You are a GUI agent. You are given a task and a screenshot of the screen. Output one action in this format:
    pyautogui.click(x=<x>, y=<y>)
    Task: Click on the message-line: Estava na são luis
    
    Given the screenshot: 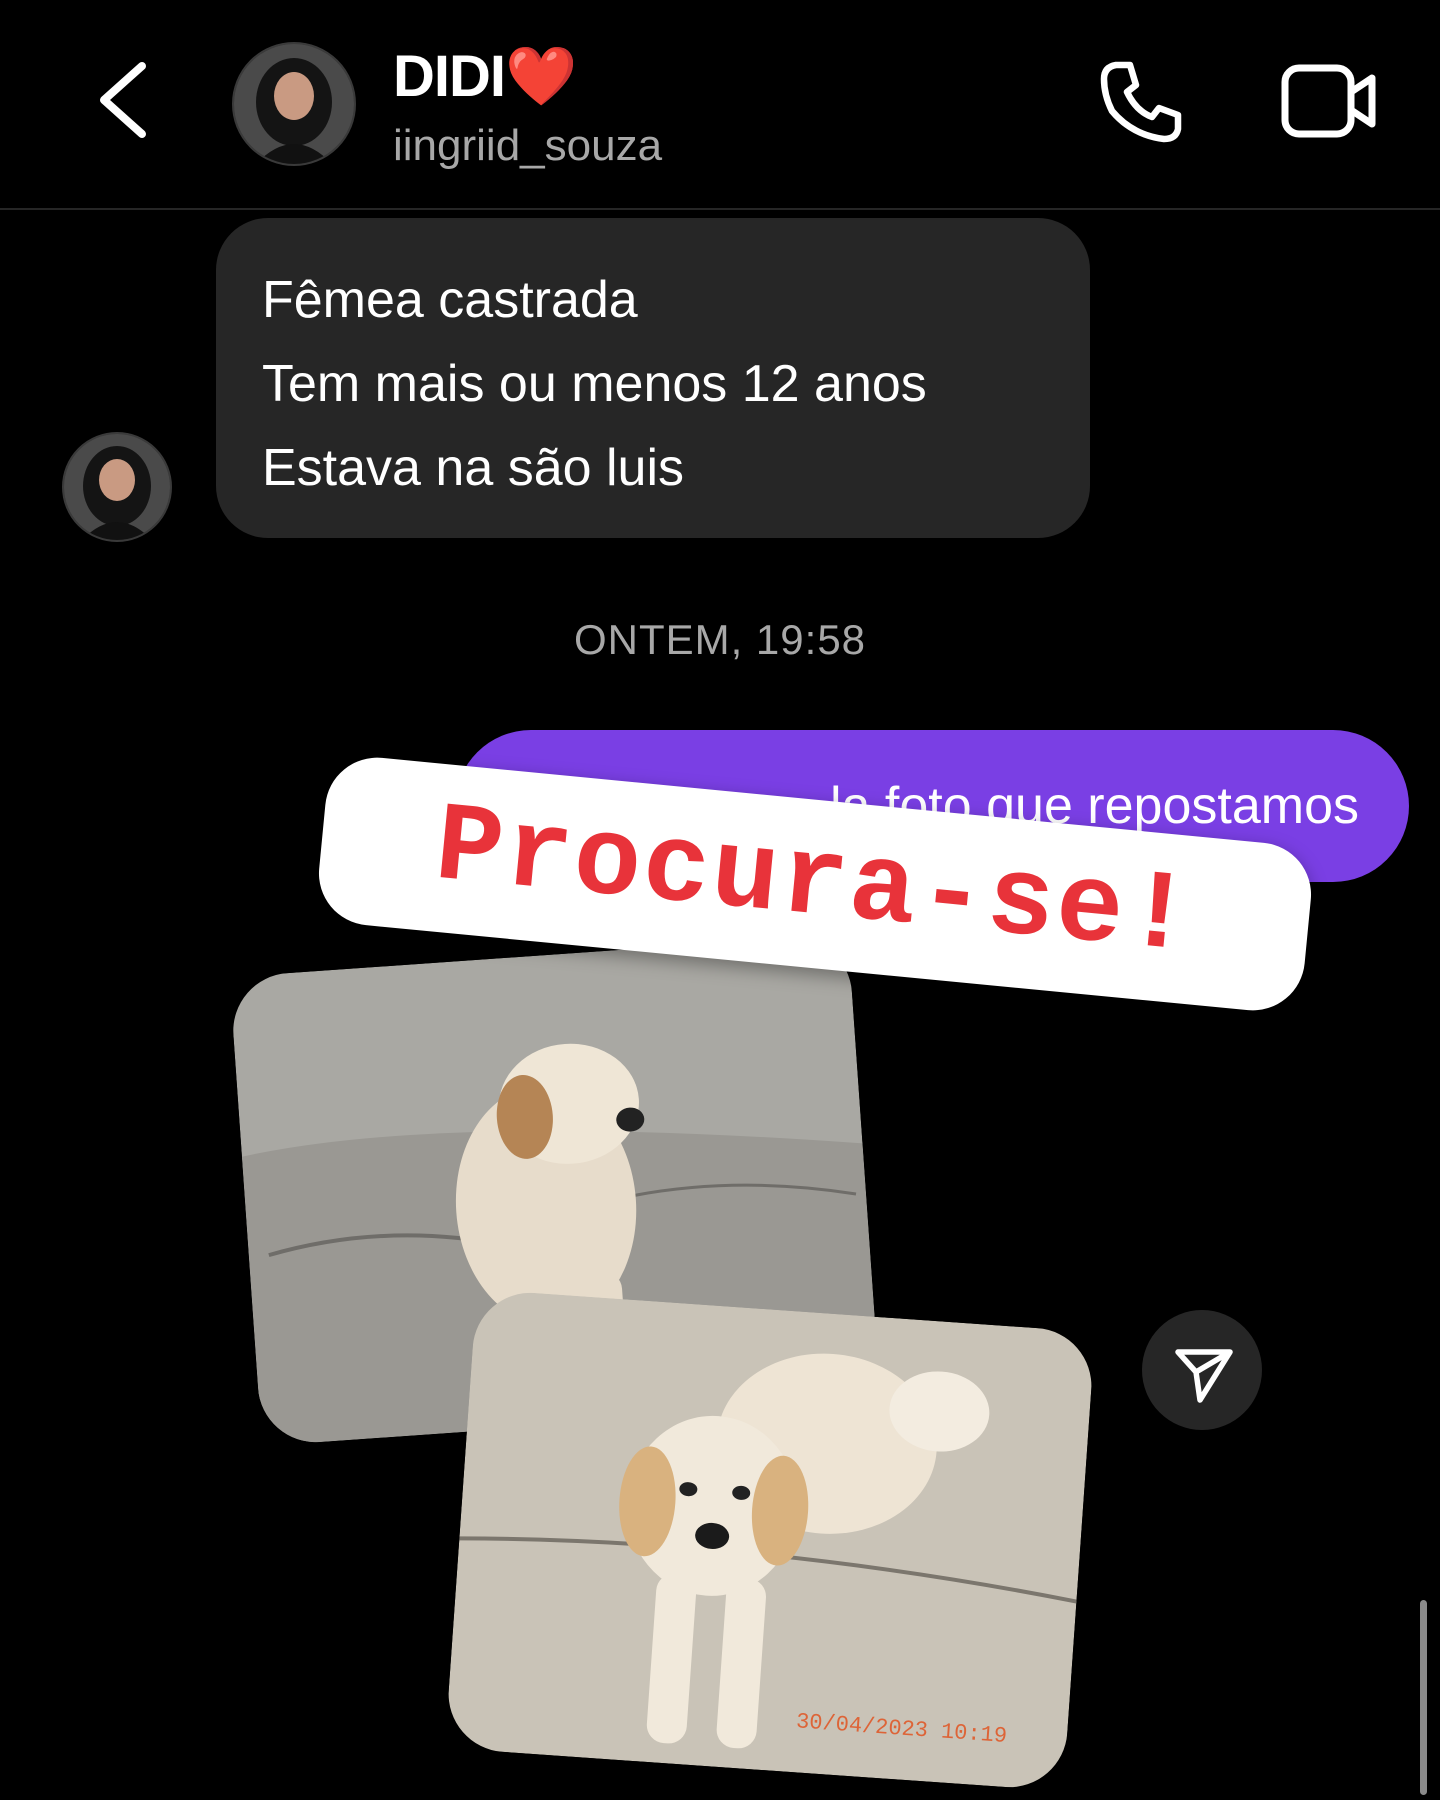 What is the action you would take?
    pyautogui.click(x=473, y=468)
    